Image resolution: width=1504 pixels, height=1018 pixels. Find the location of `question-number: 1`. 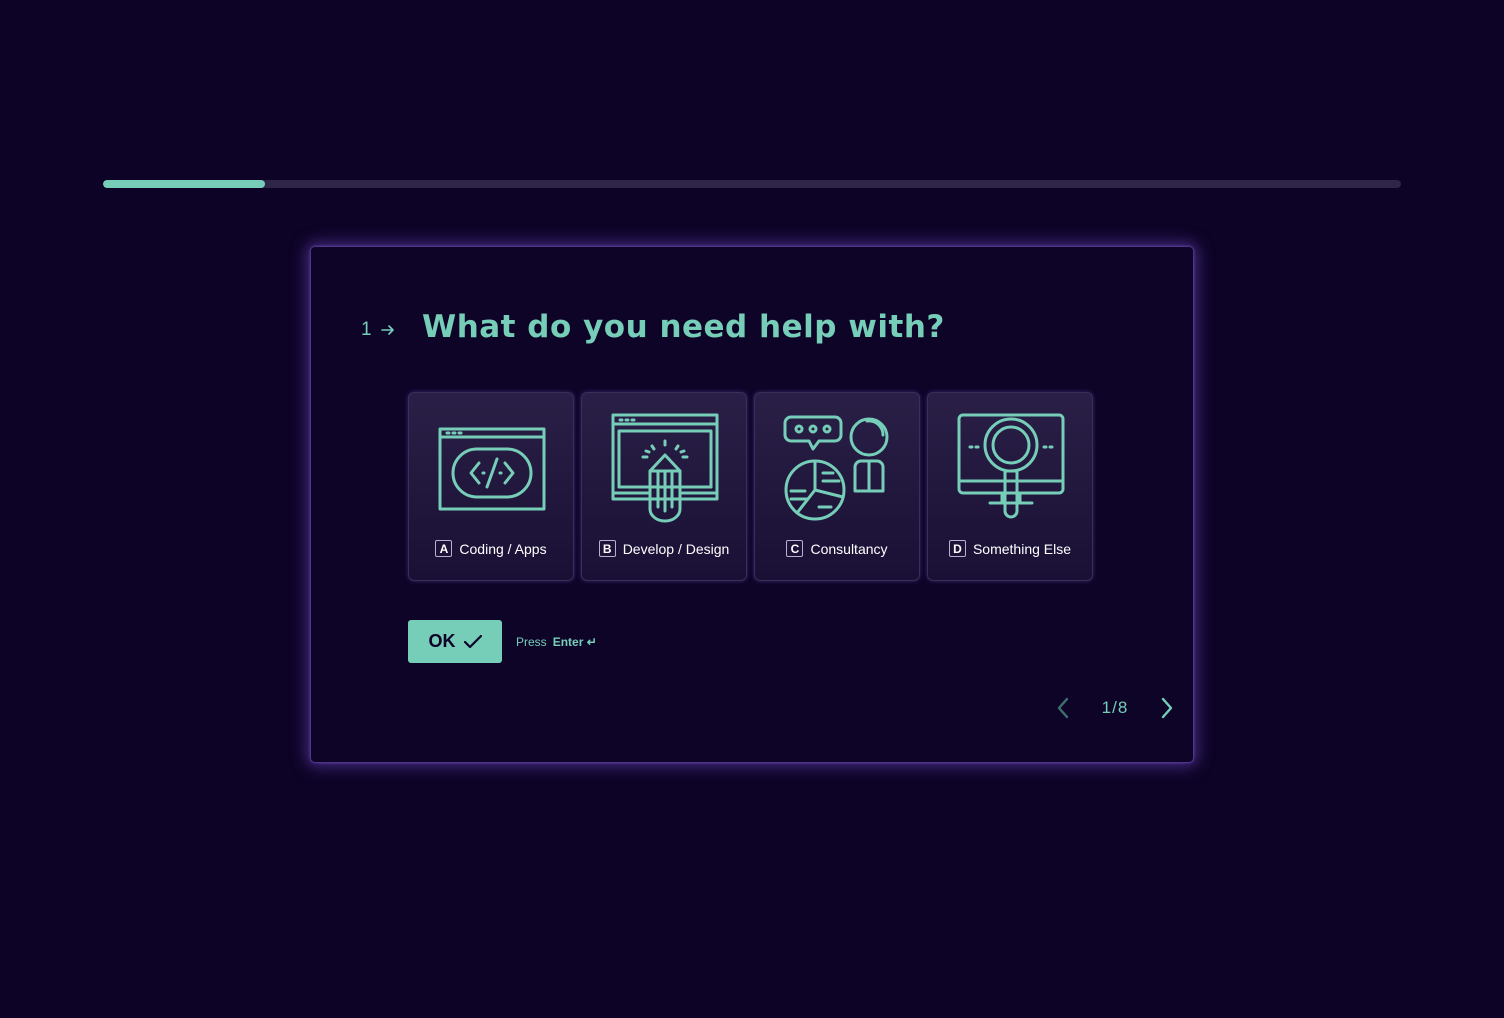

question-number: 1 is located at coordinates (378, 330).